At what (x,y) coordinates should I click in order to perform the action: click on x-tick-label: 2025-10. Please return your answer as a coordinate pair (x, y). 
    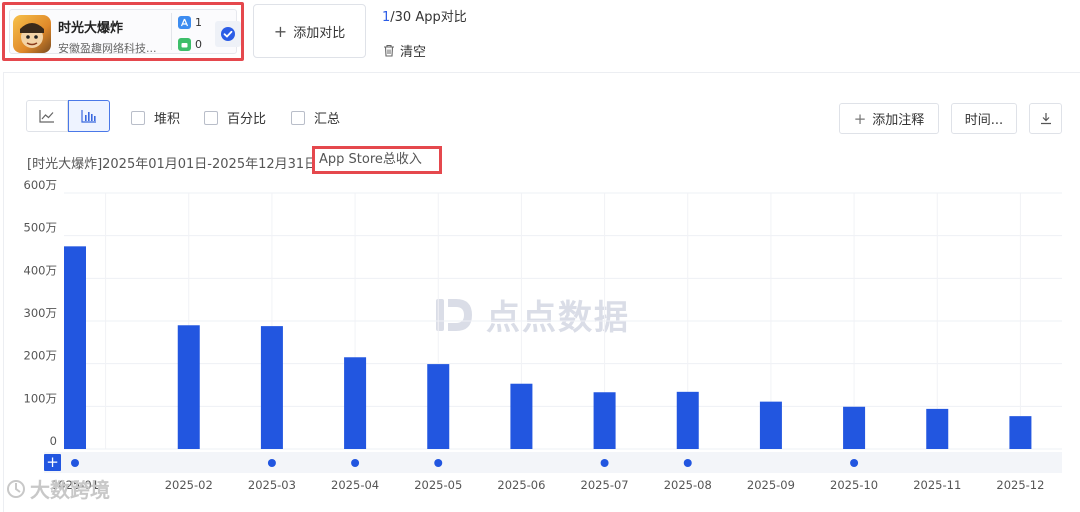
    Looking at the image, I should click on (854, 485).